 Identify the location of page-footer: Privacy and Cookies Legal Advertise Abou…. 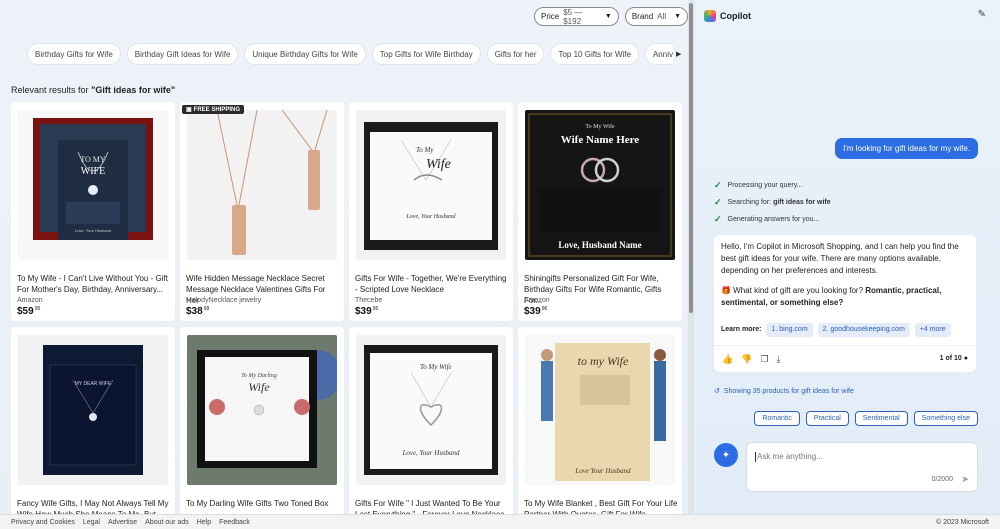
(500, 521).